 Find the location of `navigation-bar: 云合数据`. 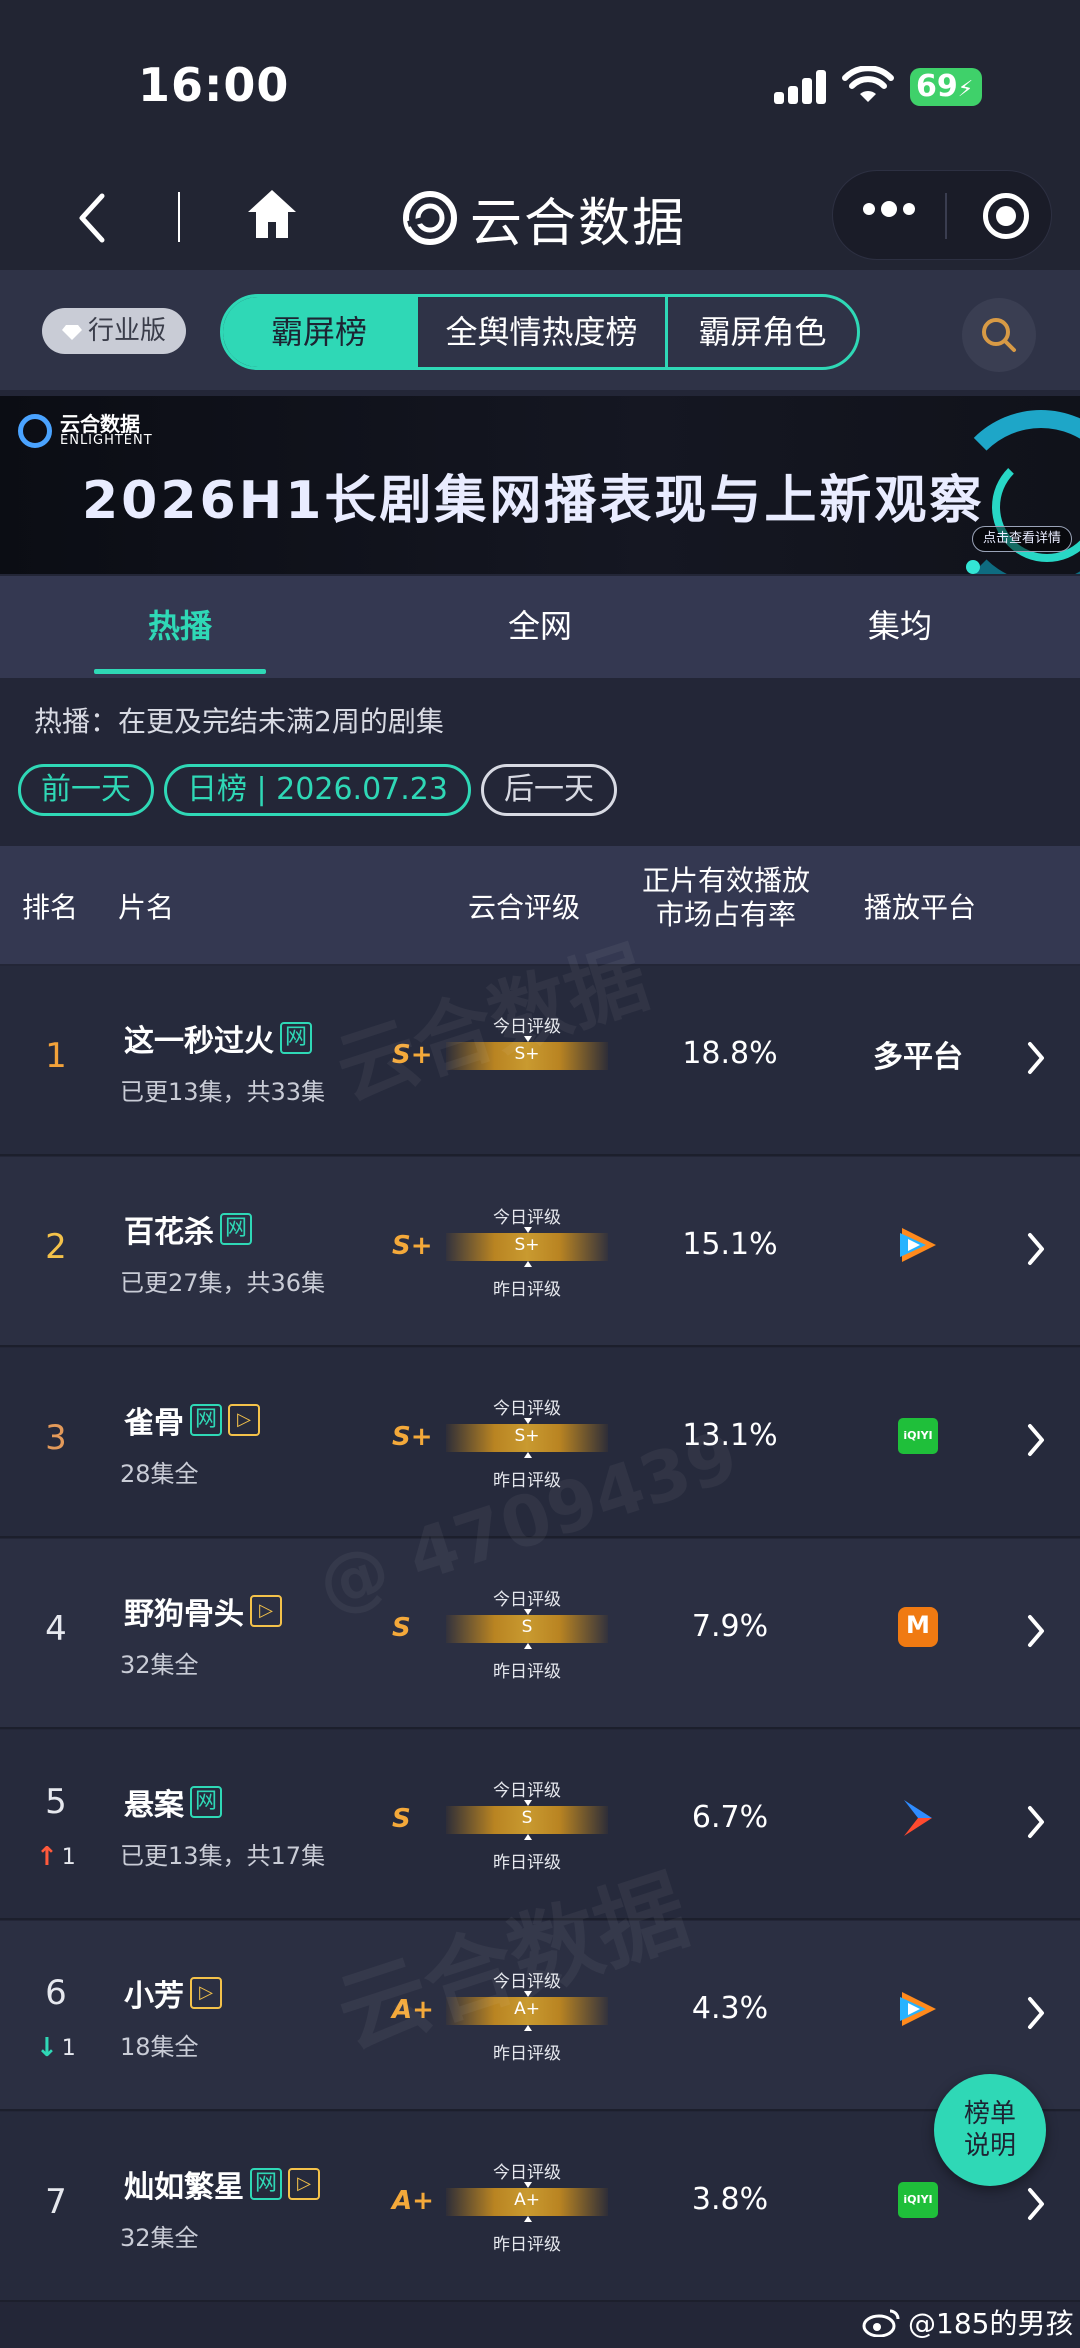

navigation-bar: 云合数据 is located at coordinates (540, 220).